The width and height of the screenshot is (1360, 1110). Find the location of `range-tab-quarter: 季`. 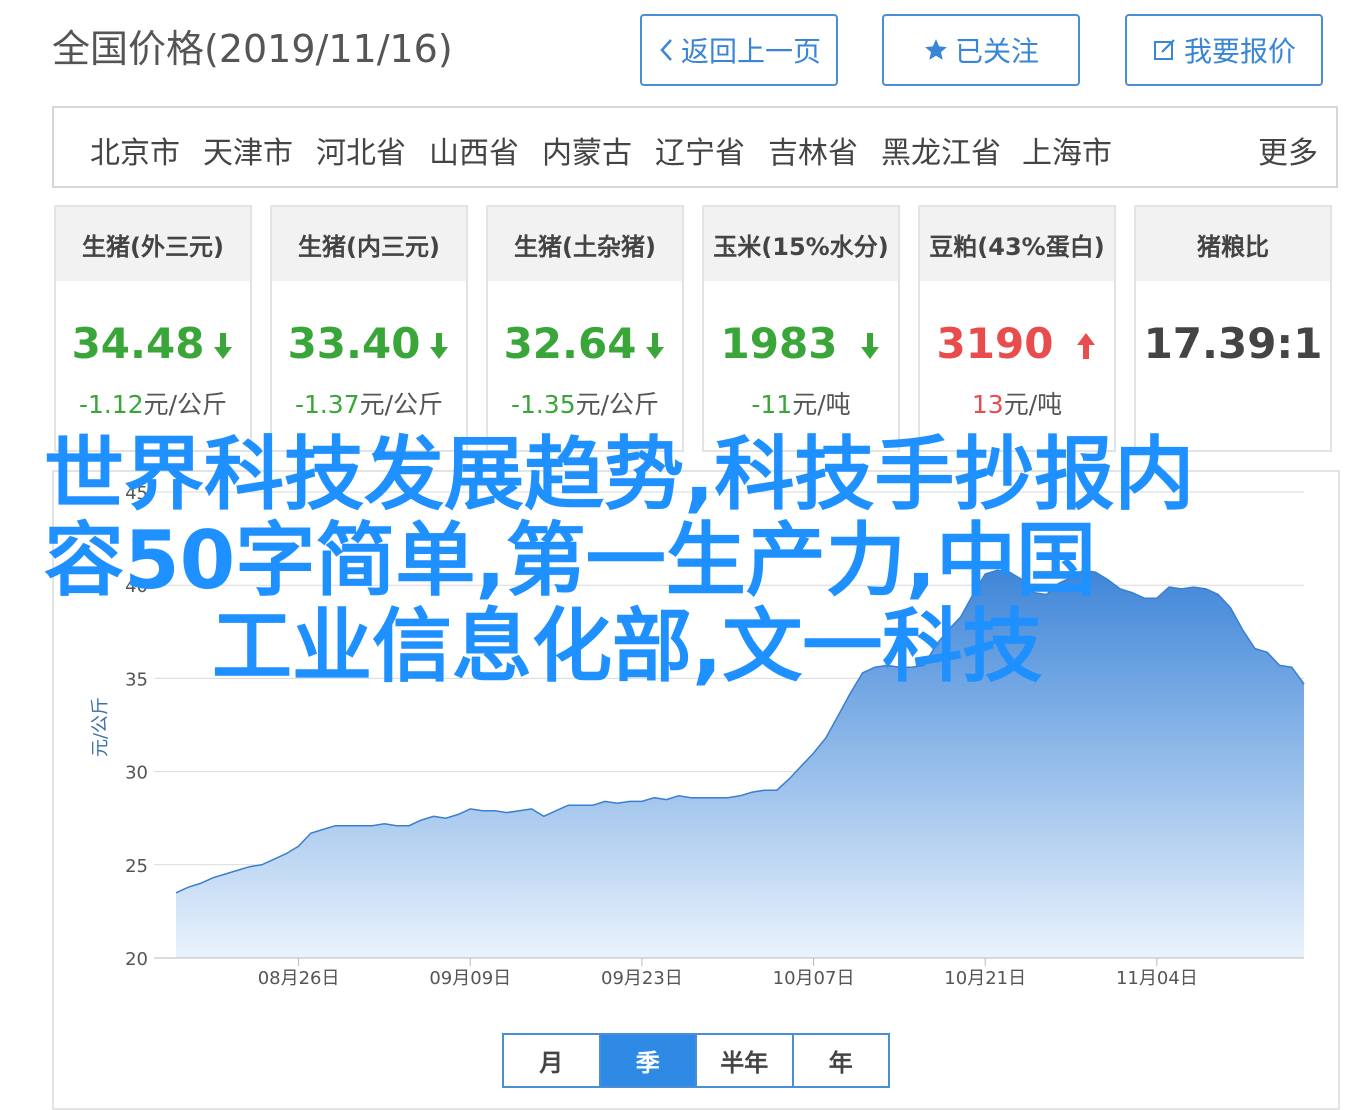

range-tab-quarter: 季 is located at coordinates (648, 1060).